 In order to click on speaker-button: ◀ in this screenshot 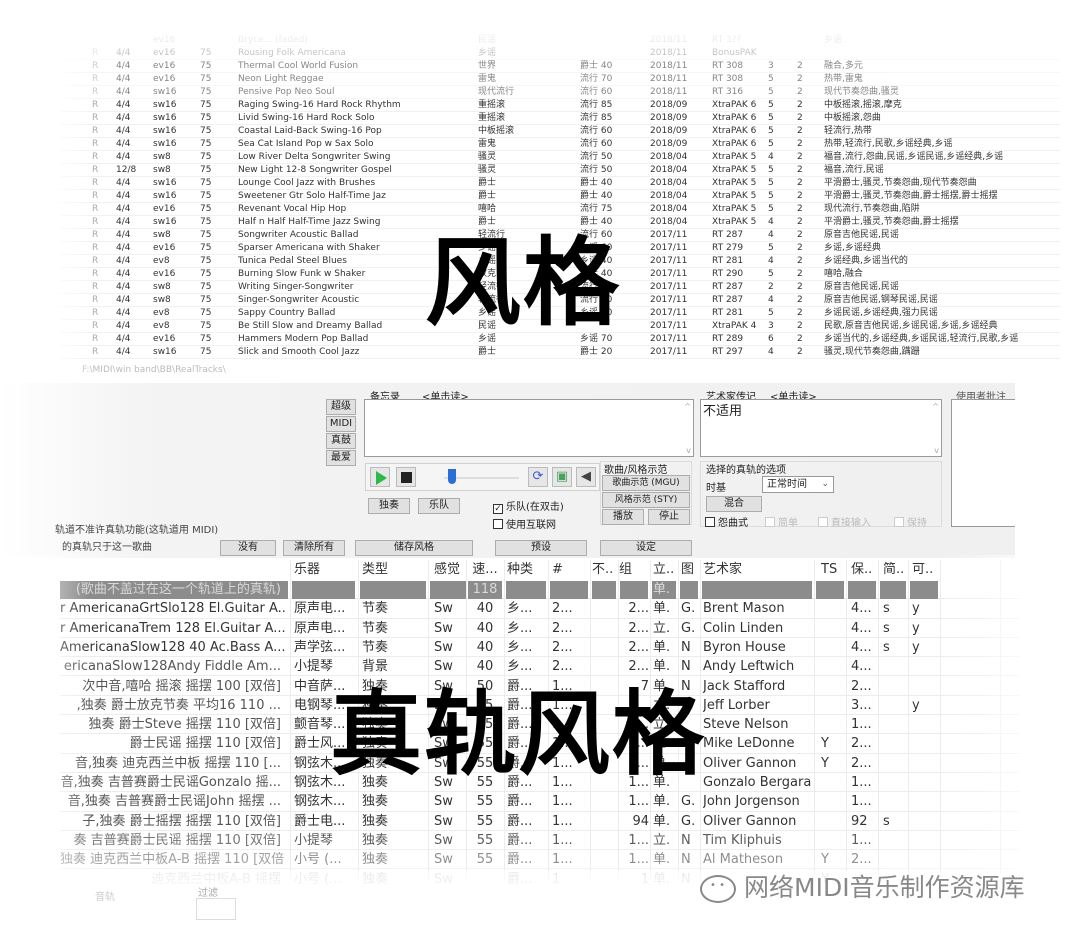, I will do `click(586, 477)`.